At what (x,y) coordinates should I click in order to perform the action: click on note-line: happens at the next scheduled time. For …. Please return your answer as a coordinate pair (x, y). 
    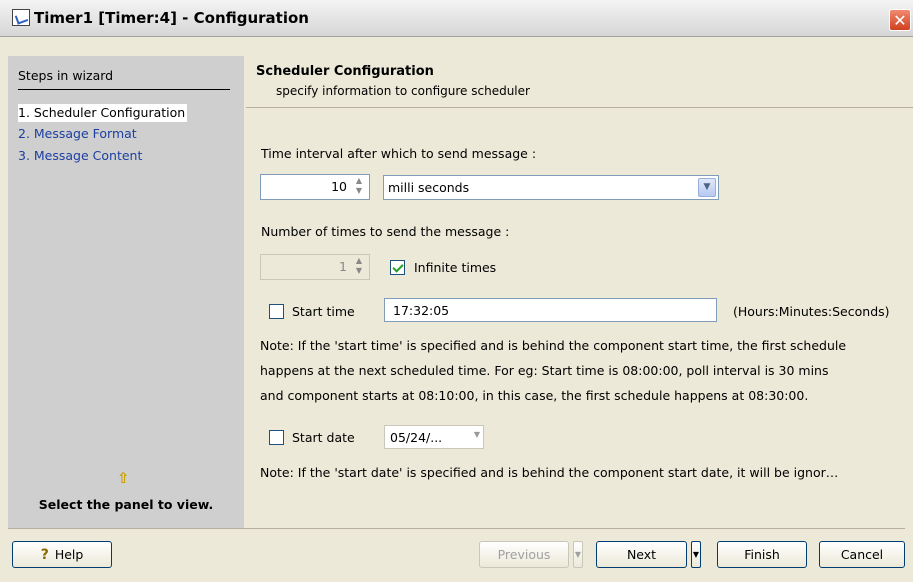
    Looking at the image, I should click on (544, 370).